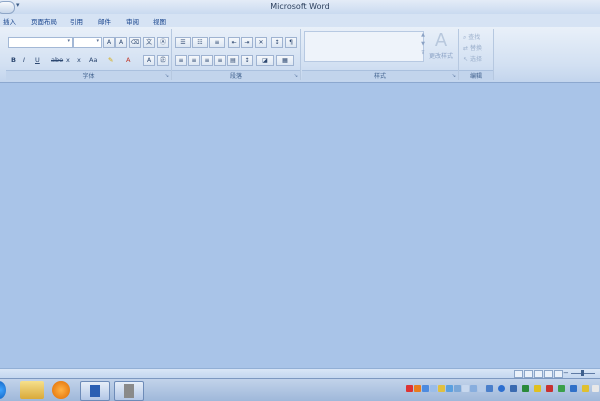 The image size is (600, 401). What do you see at coordinates (277, 42) in the screenshot?
I see `sort-icon: ↕` at bounding box center [277, 42].